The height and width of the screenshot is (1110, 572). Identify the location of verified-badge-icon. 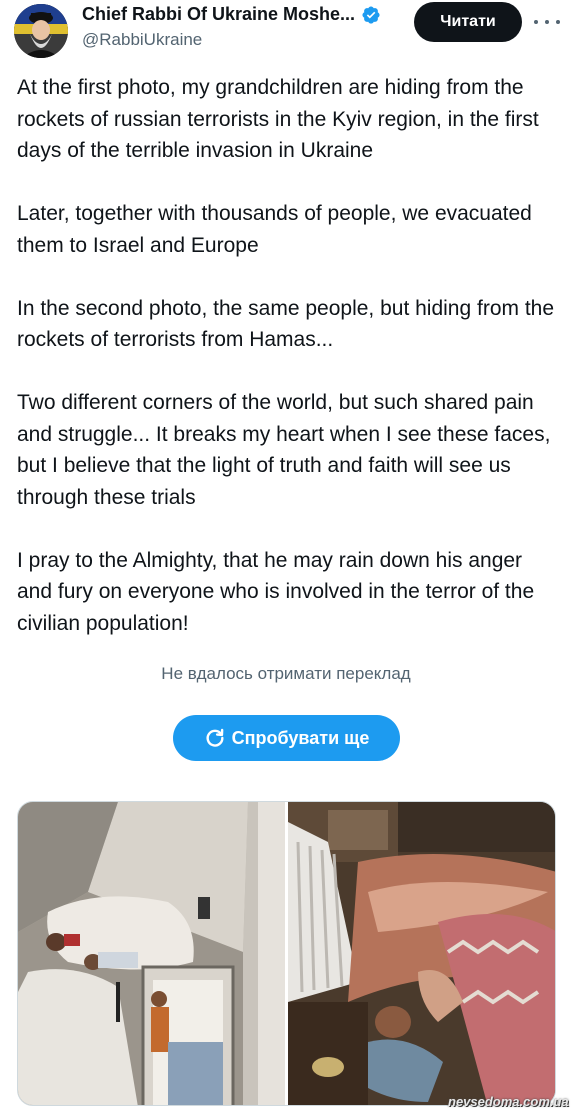
(371, 14).